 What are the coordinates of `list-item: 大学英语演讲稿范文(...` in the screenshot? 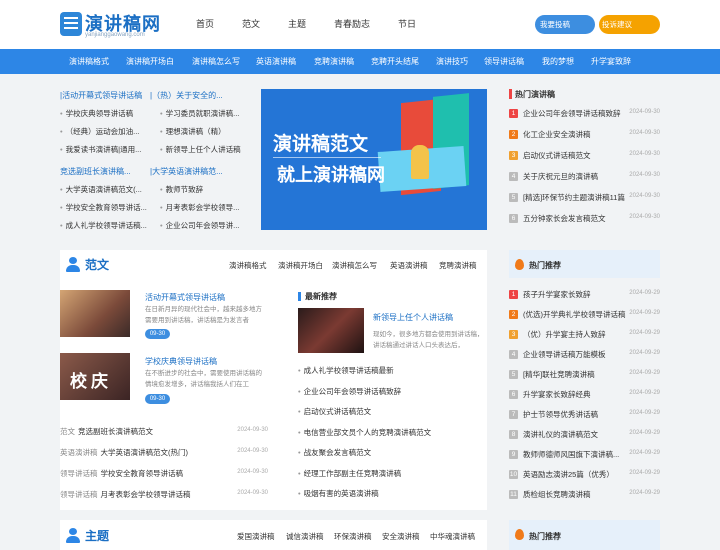 It's located at (109, 189).